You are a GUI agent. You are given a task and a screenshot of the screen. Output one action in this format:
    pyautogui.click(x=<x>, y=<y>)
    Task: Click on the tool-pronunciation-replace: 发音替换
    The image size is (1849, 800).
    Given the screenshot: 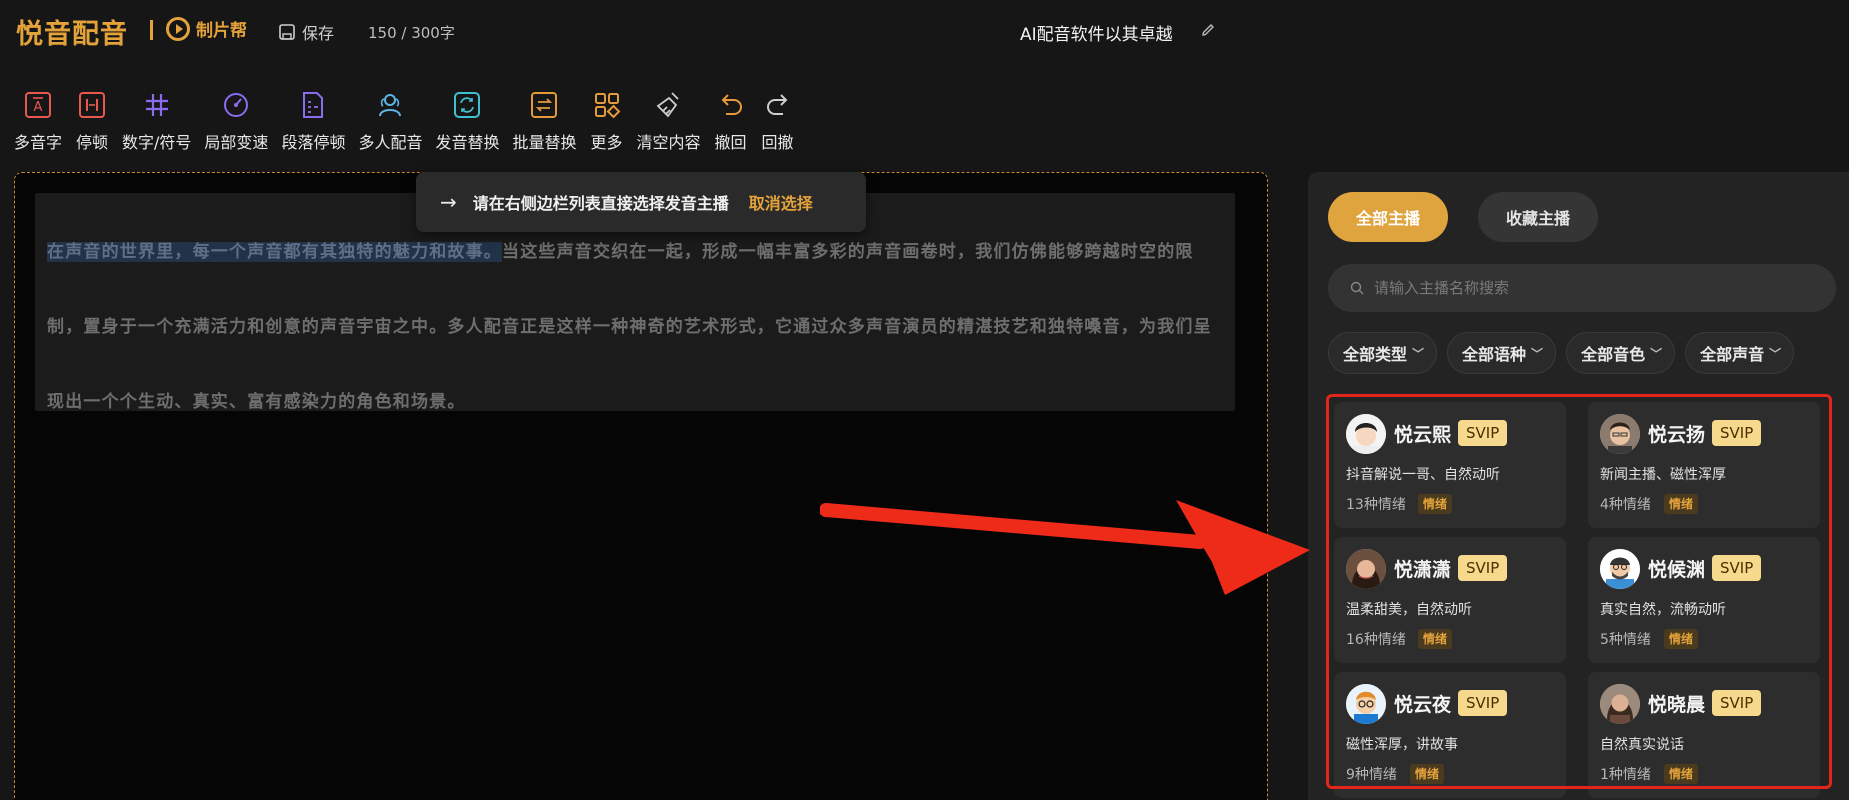 What is the action you would take?
    pyautogui.click(x=467, y=120)
    